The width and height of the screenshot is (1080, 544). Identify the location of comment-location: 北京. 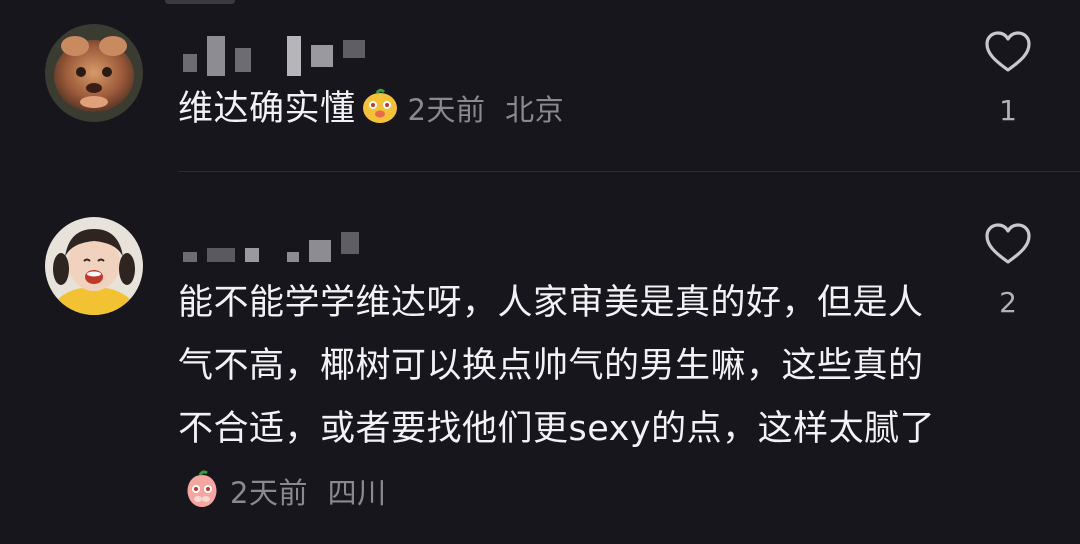
(535, 110).